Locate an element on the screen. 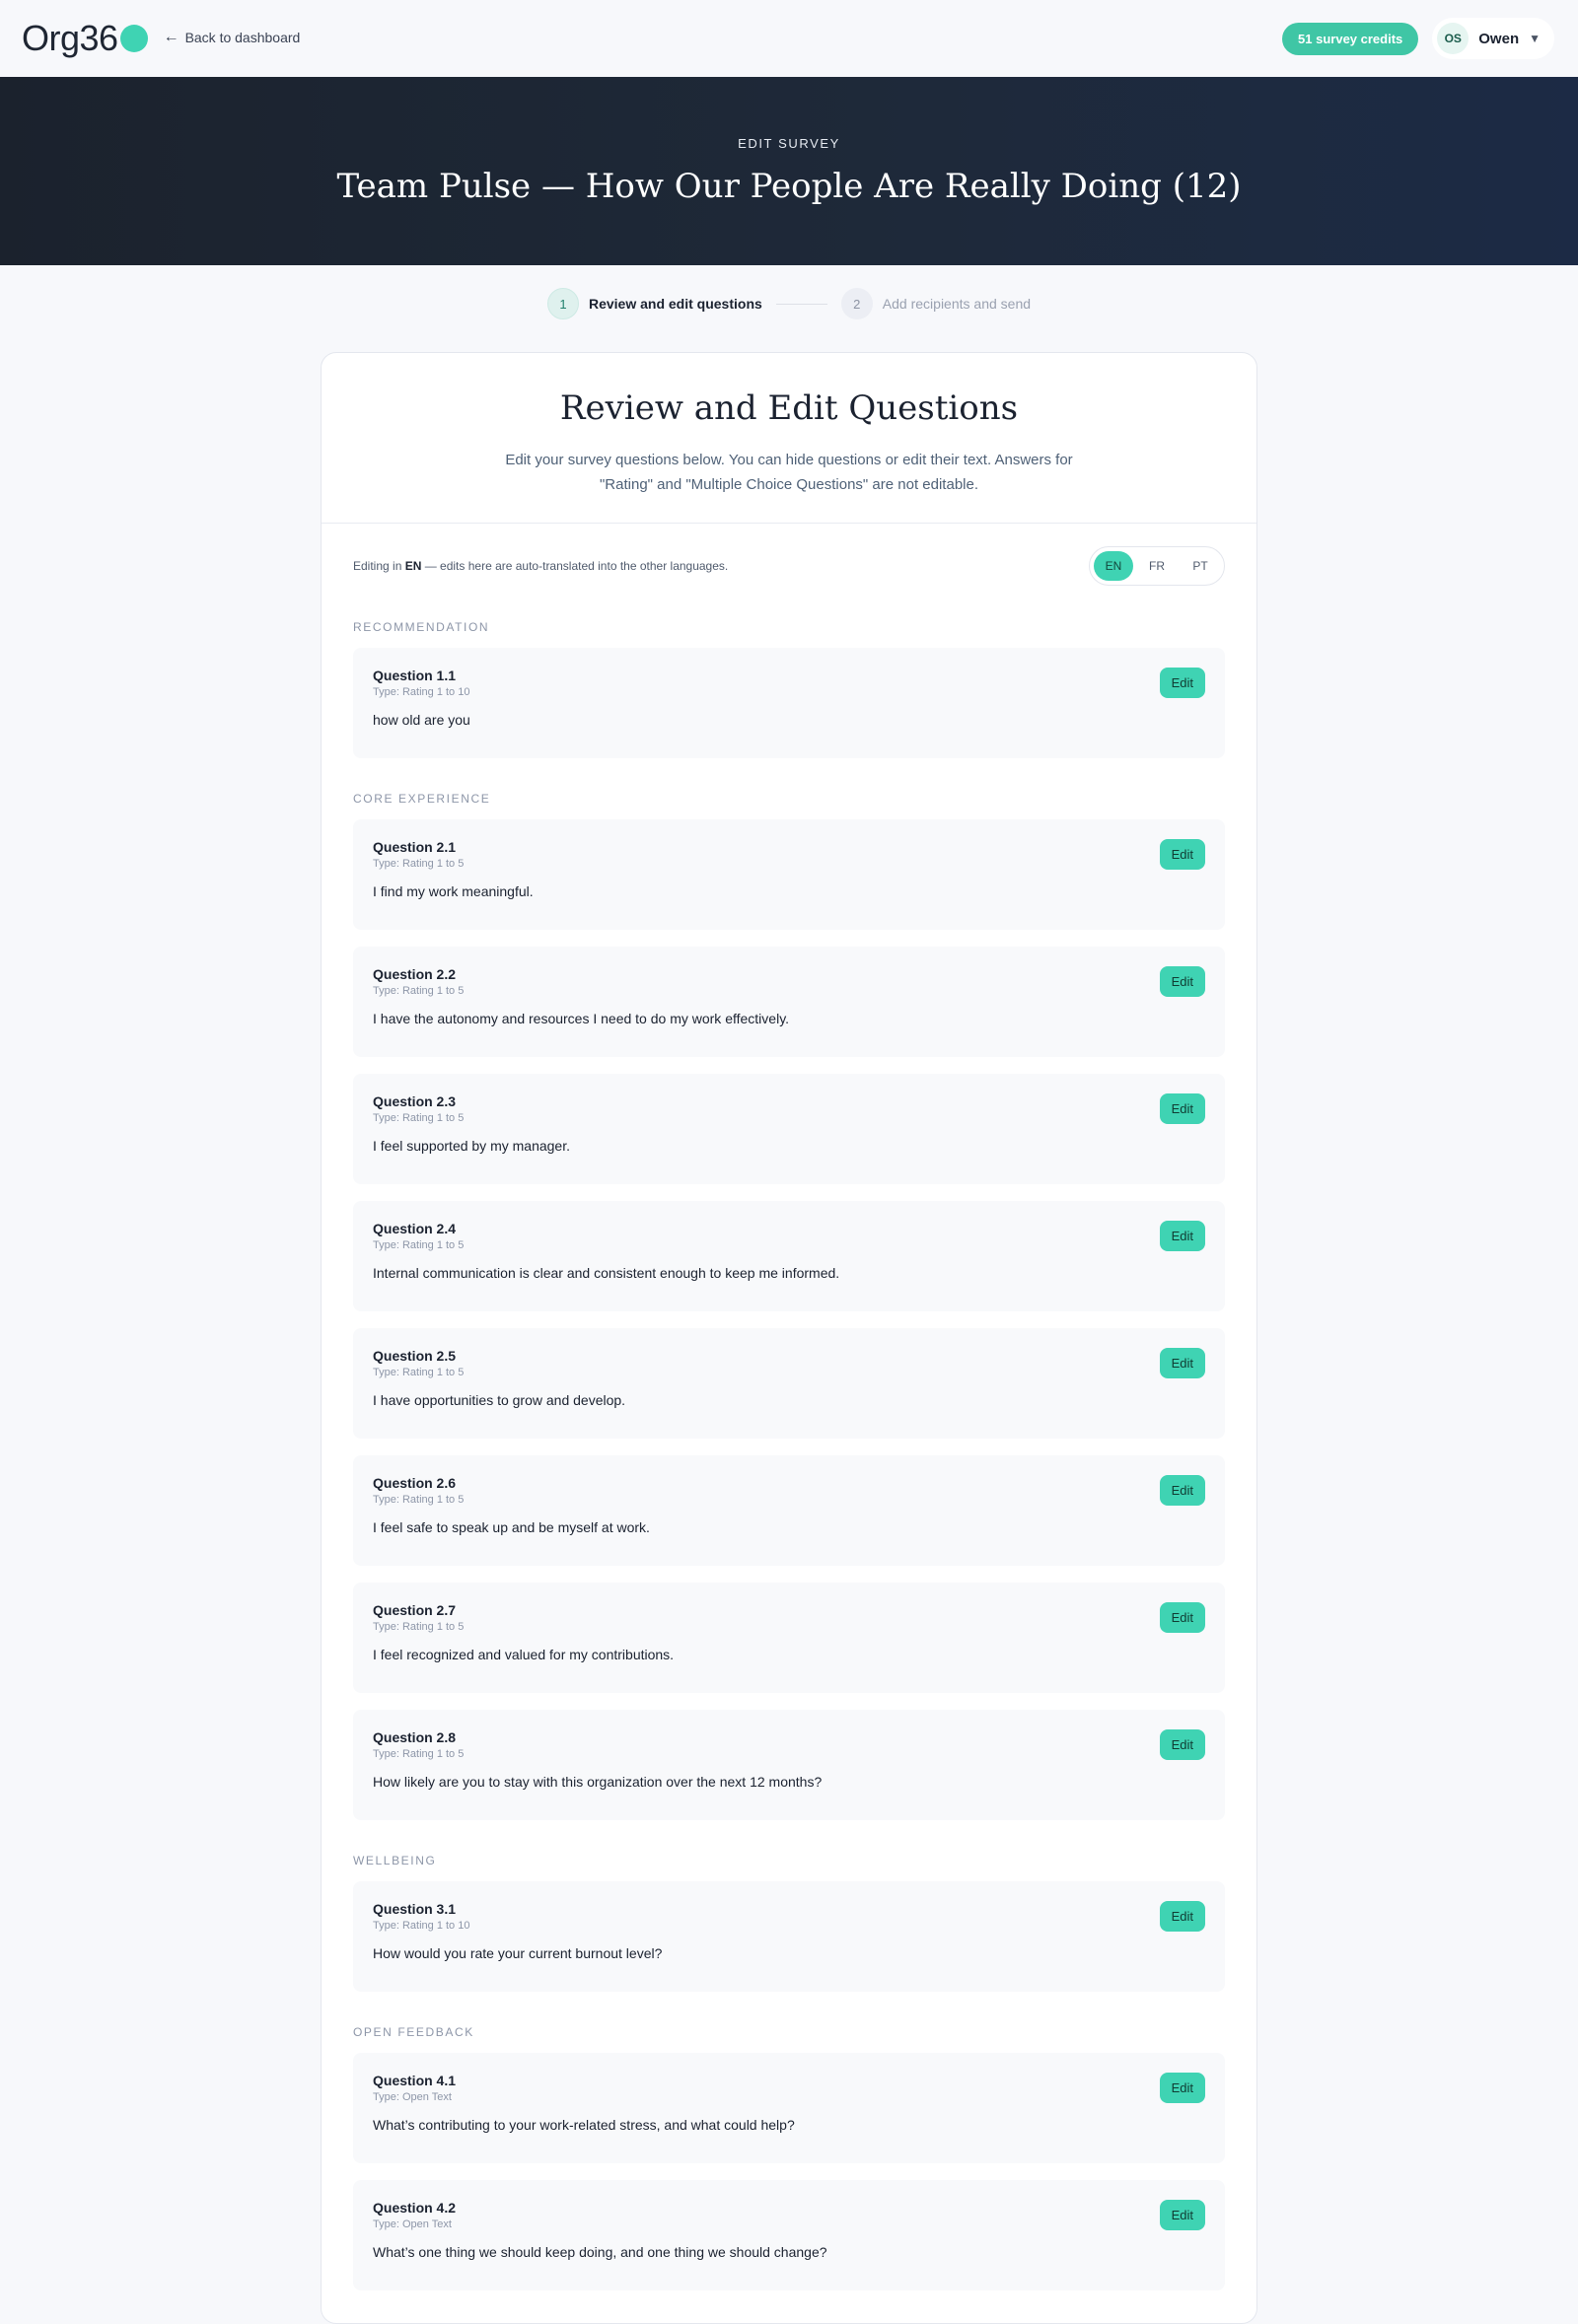 This screenshot has height=2324, width=1578. logo: Org36 is located at coordinates (85, 38).